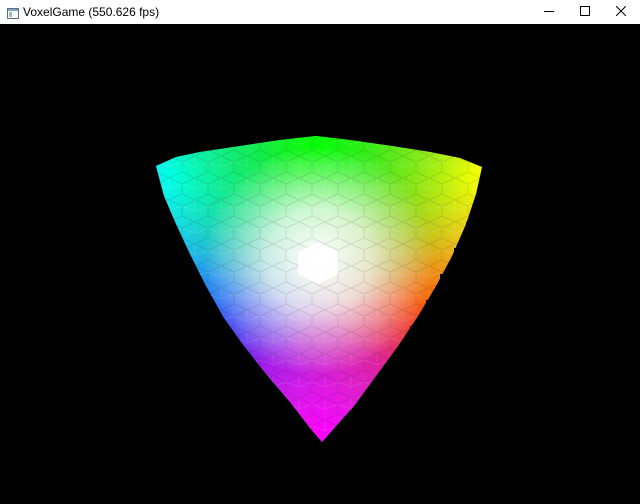 The image size is (640, 504). I want to click on minimize-icon, so click(549, 12).